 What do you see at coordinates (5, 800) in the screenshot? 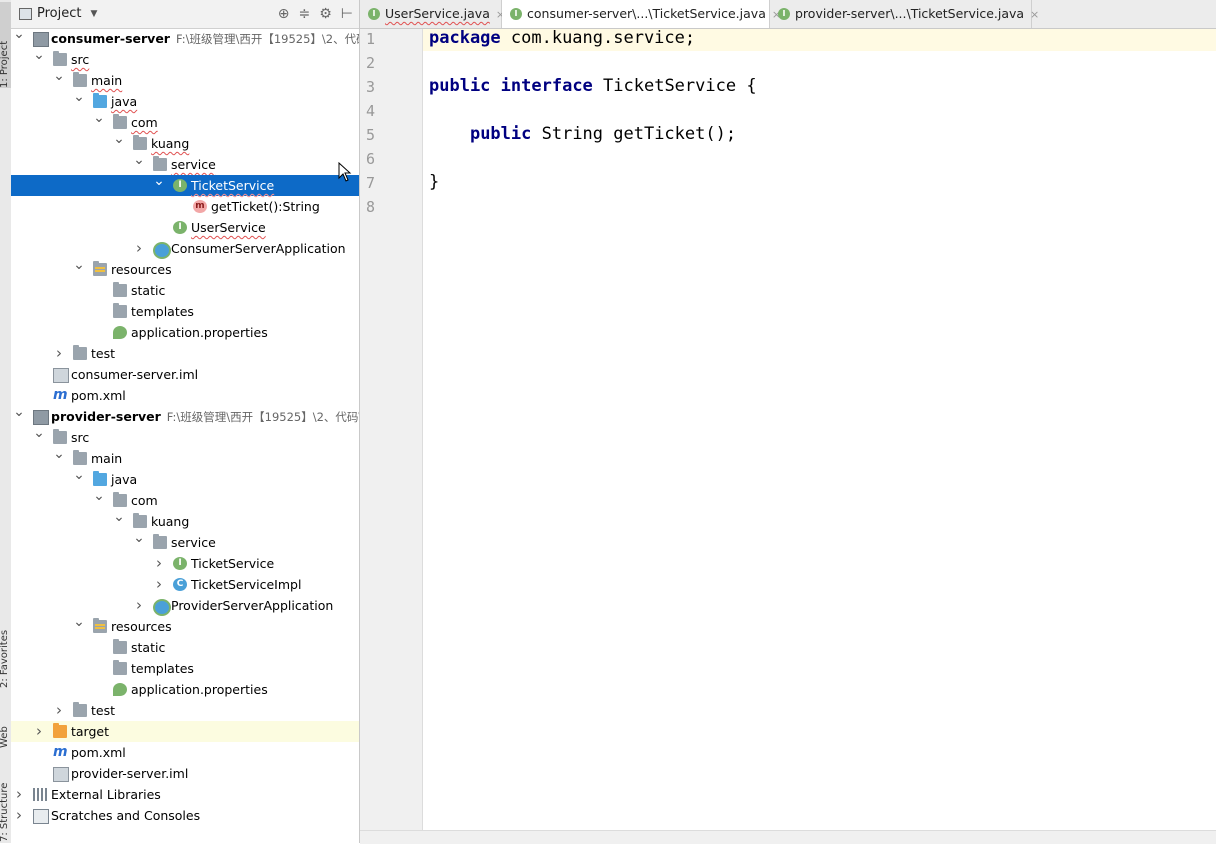
I see `structure-tool-tab: 7: Structure` at bounding box center [5, 800].